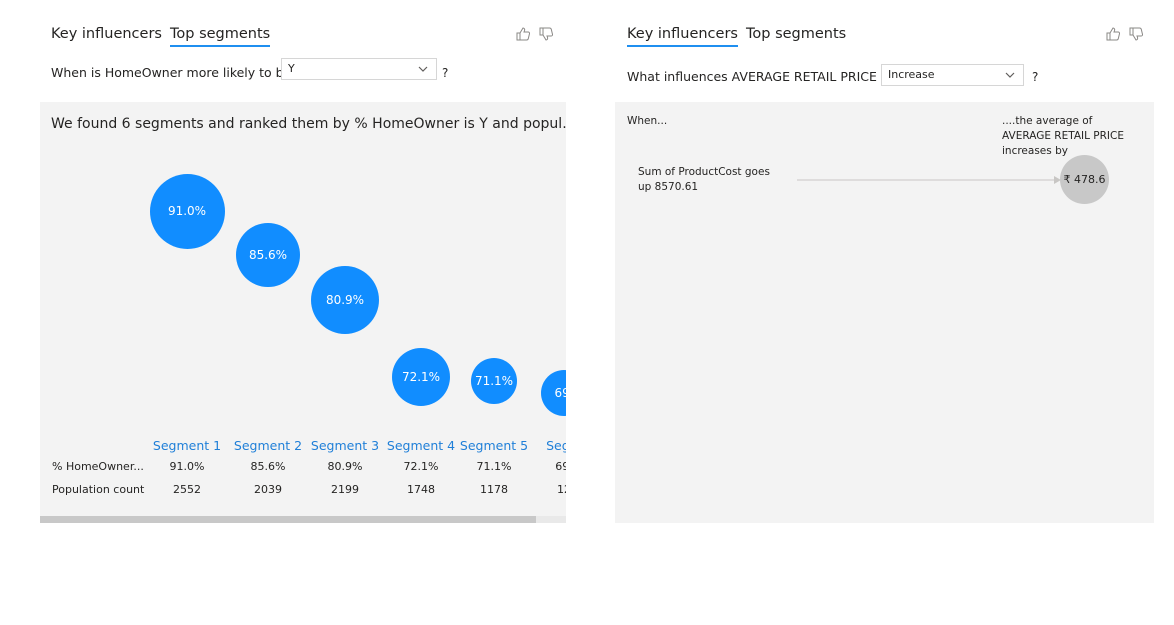 This screenshot has width=1174, height=625. I want to click on question-label: What influences AVERAGE RETAIL PRICE to, so click(760, 76).